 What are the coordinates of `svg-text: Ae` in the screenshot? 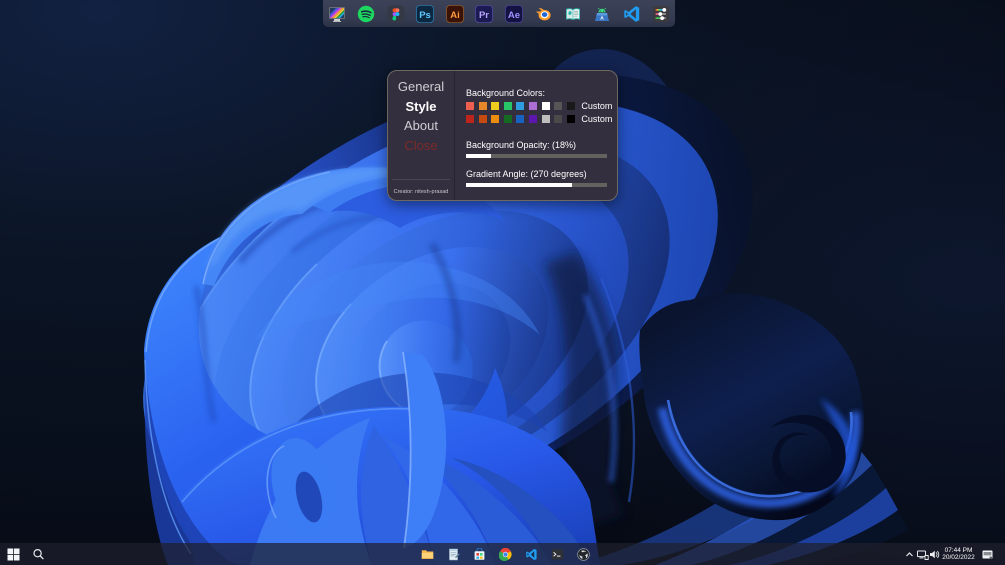 It's located at (514, 14).